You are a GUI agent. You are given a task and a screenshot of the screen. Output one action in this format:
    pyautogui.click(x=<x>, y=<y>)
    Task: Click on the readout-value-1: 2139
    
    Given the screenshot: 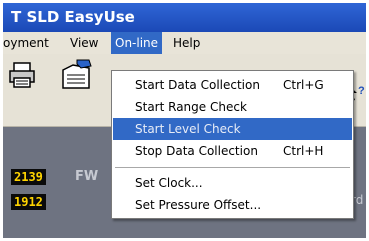 What is the action you would take?
    pyautogui.click(x=28, y=177)
    